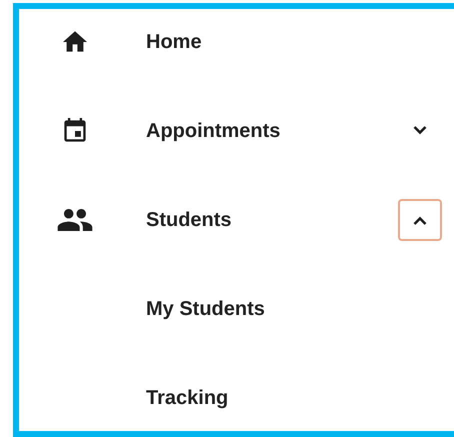  I want to click on chevron-up-icon, so click(420, 220).